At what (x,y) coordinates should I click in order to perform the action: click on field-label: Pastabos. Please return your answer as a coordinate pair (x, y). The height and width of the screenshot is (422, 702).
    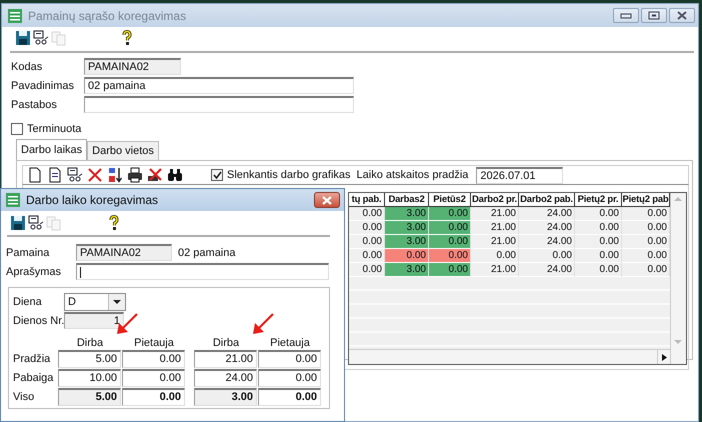
    Looking at the image, I should click on (34, 104).